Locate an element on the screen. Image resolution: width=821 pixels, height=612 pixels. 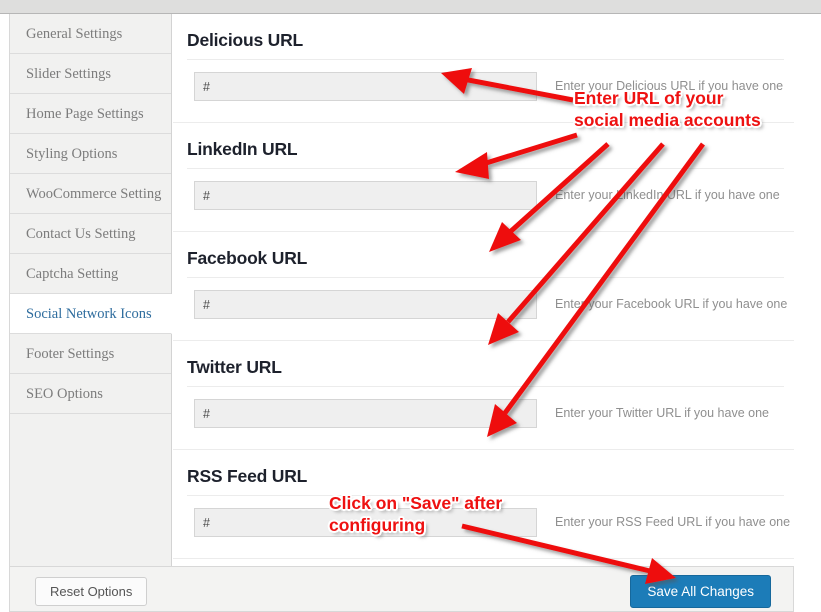
sidebar-item-styling-options: Styling Options is located at coordinates (90, 154).